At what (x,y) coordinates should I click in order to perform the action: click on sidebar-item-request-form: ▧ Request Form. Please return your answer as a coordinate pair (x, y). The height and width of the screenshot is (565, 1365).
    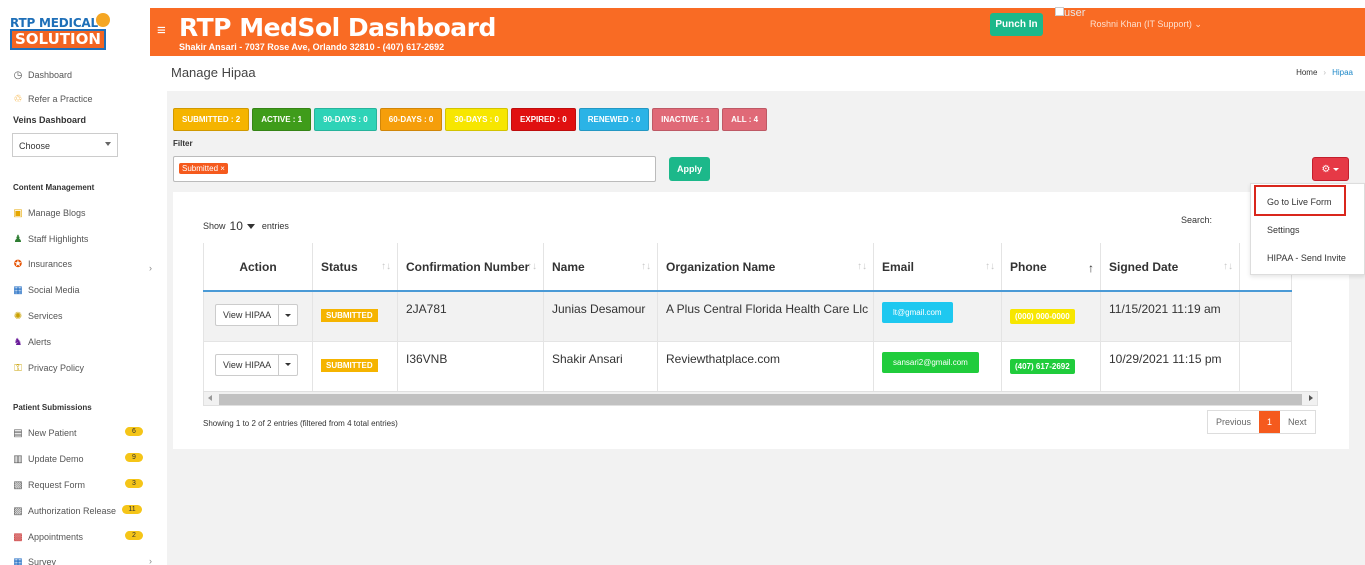
    Looking at the image, I should click on (48, 485).